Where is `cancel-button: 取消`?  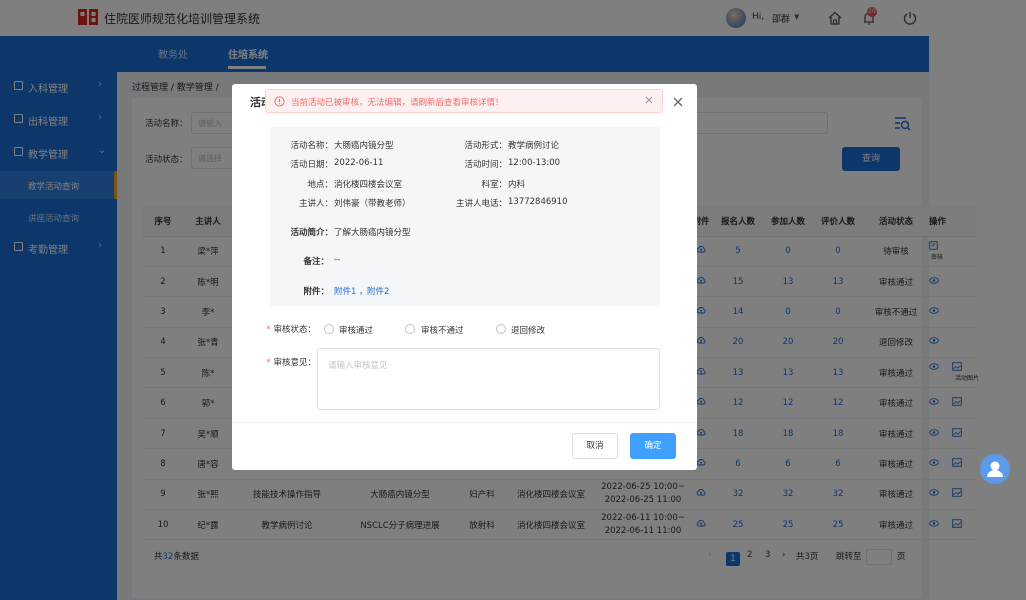 cancel-button: 取消 is located at coordinates (595, 446).